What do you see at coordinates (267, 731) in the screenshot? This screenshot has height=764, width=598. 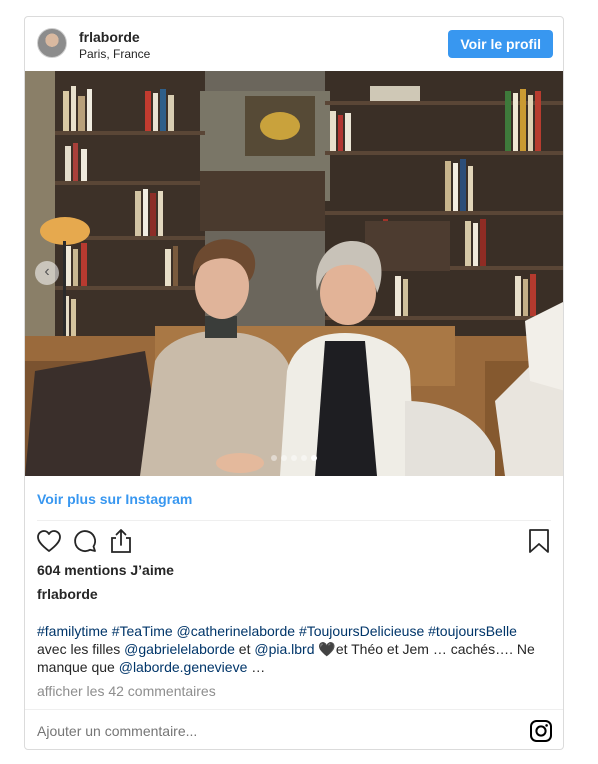 I see `comment-input` at bounding box center [267, 731].